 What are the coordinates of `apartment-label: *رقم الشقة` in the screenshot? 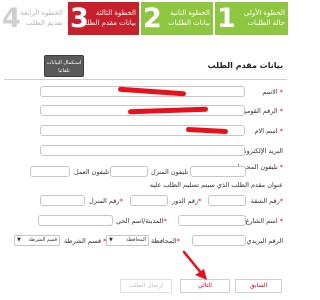 It's located at (266, 201).